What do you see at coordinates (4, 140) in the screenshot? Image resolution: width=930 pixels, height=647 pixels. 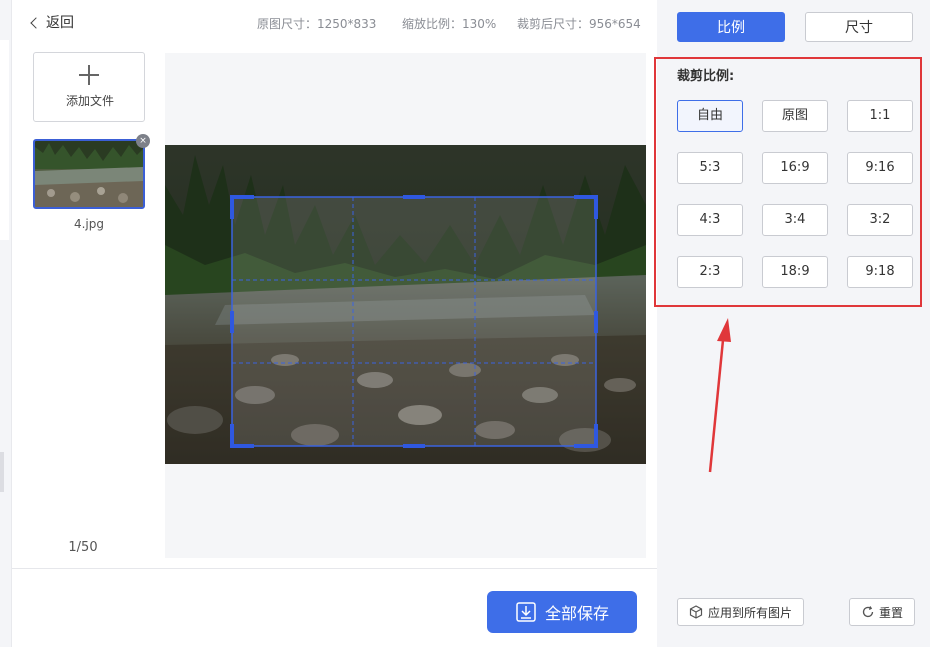 I see `left-edge-highlight` at bounding box center [4, 140].